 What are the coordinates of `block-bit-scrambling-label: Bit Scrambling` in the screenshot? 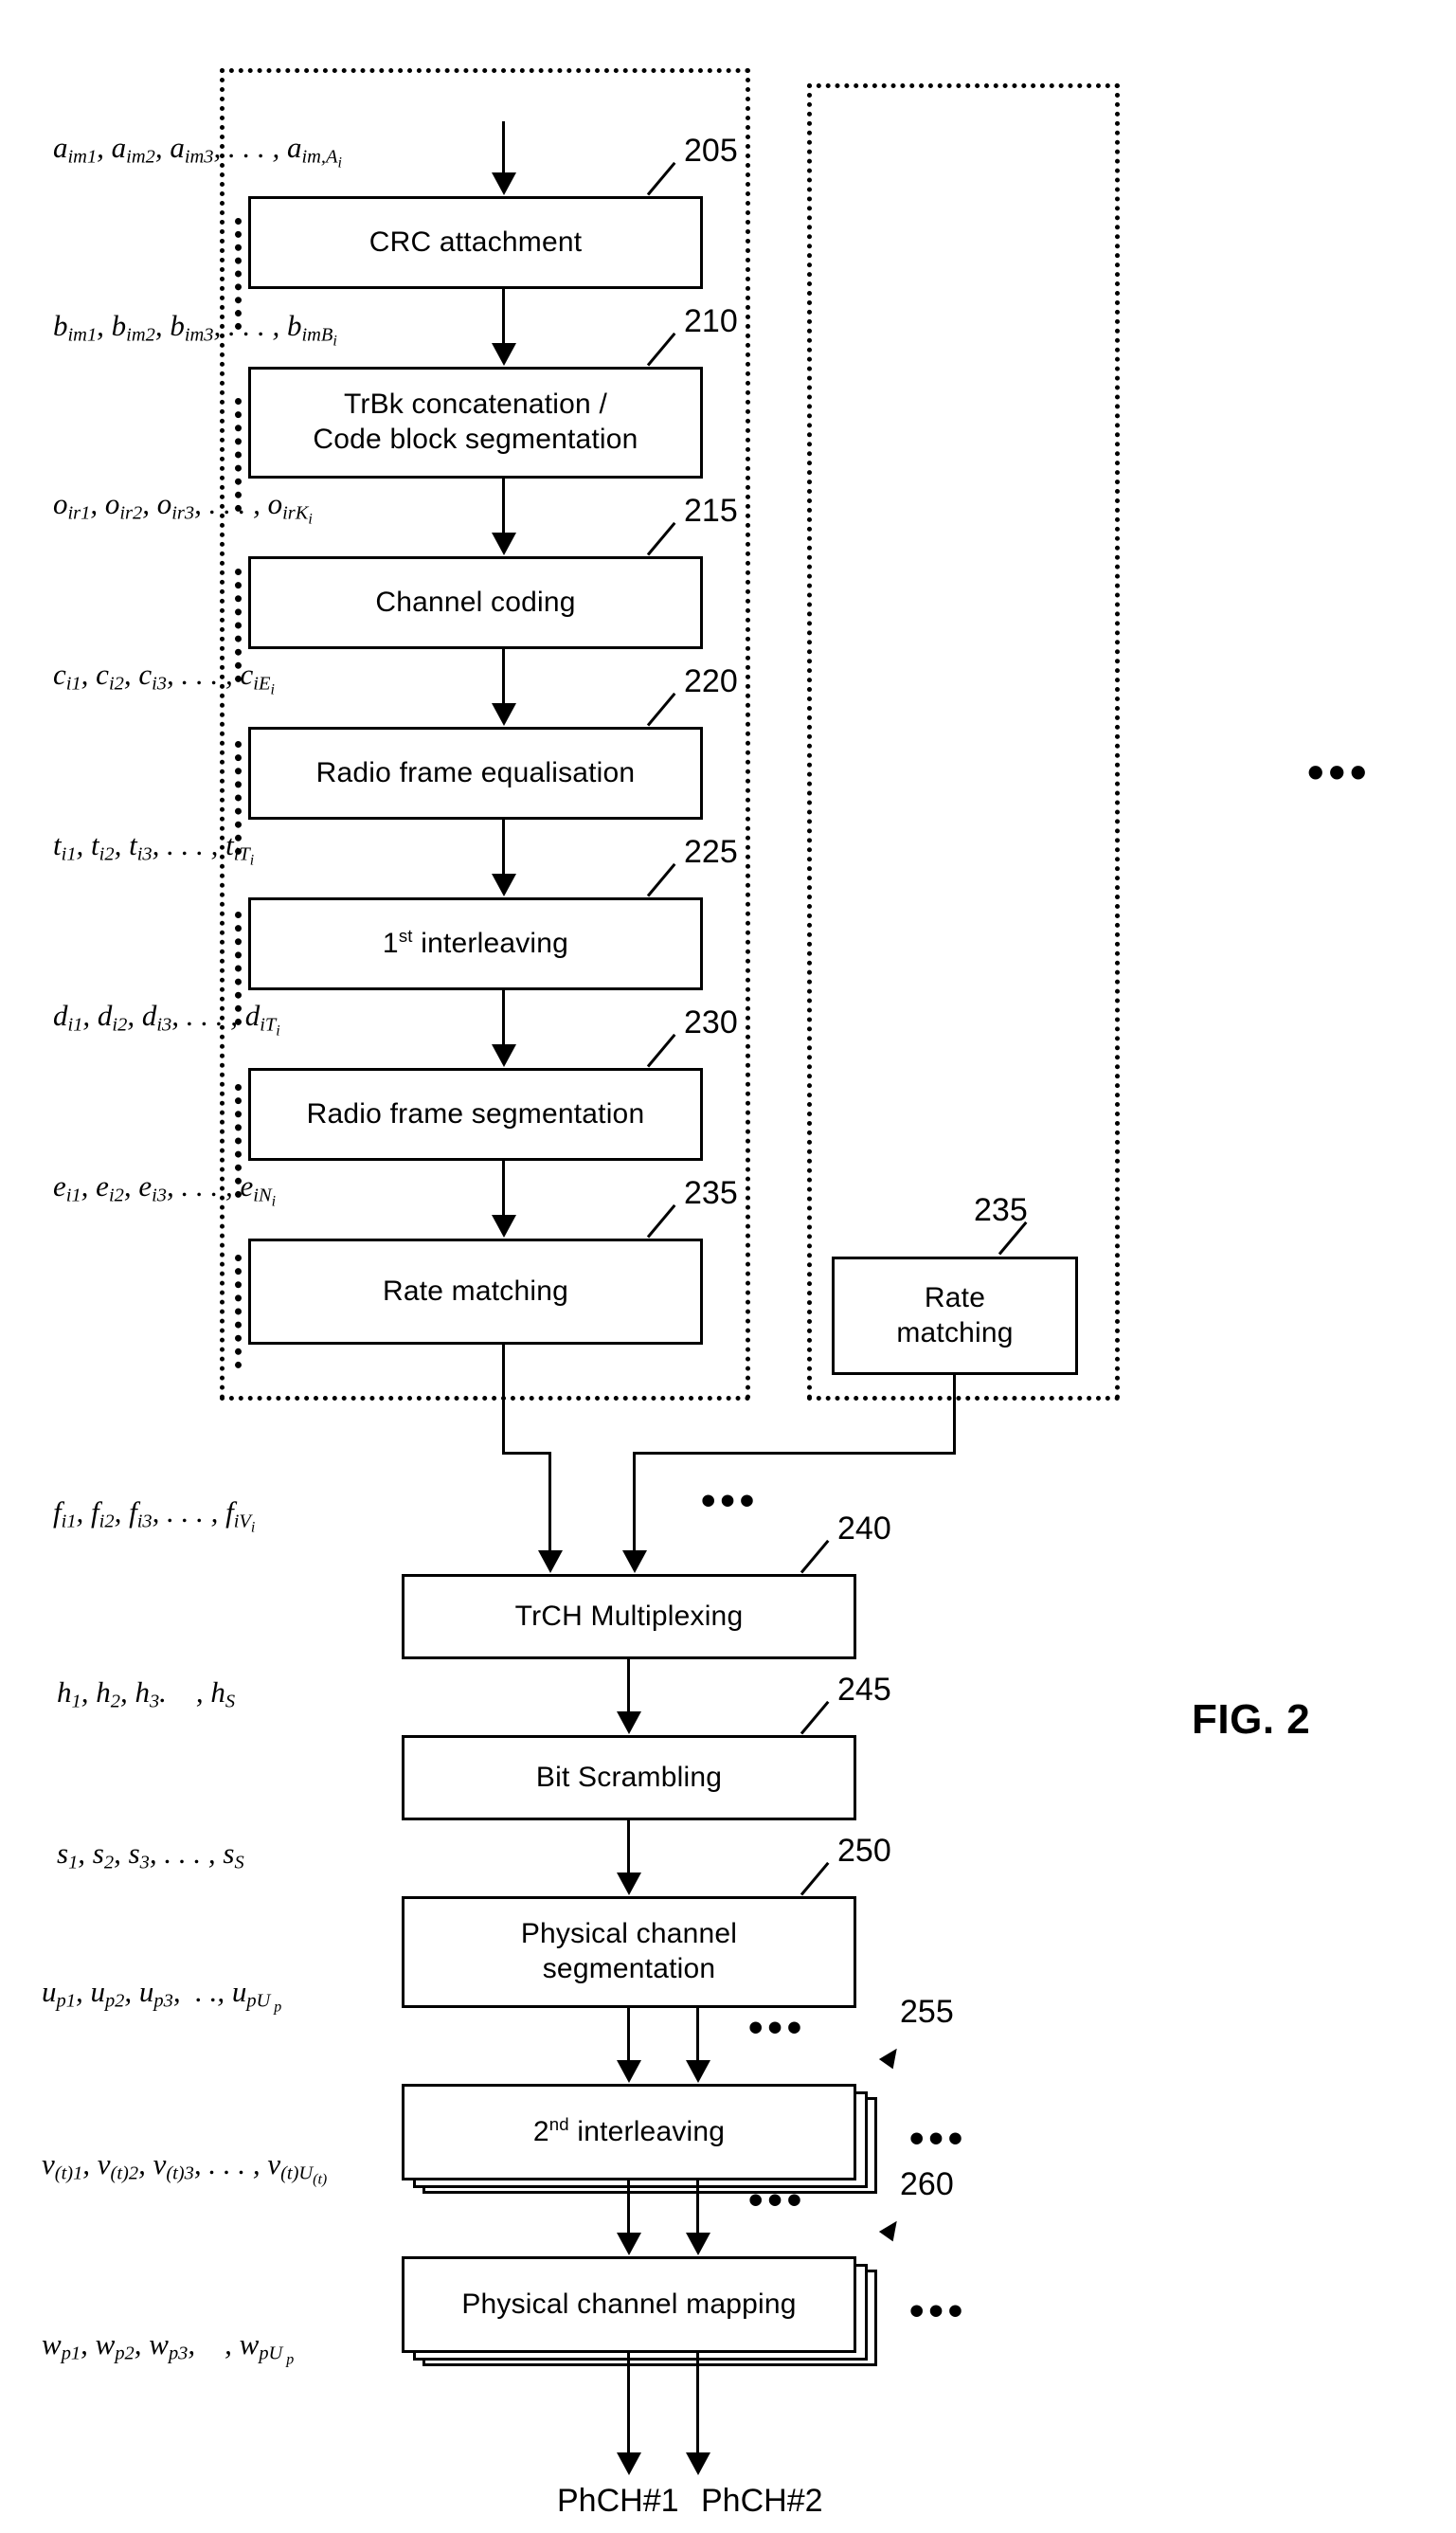 It's located at (629, 1777).